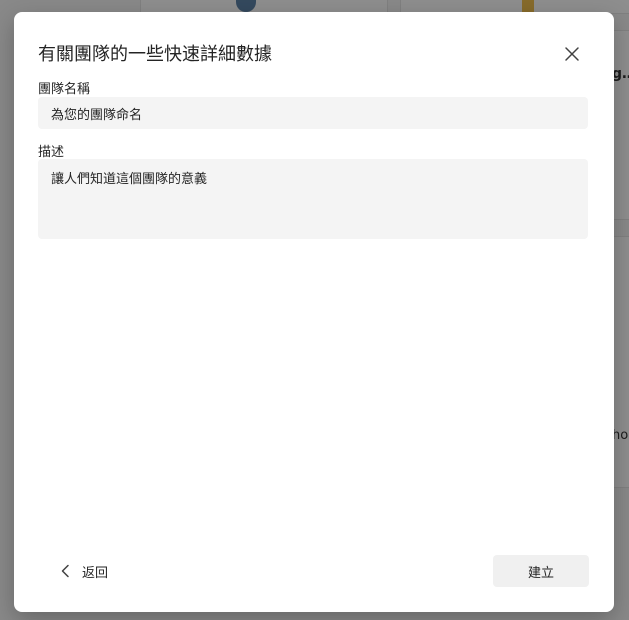  I want to click on close-button, so click(572, 54).